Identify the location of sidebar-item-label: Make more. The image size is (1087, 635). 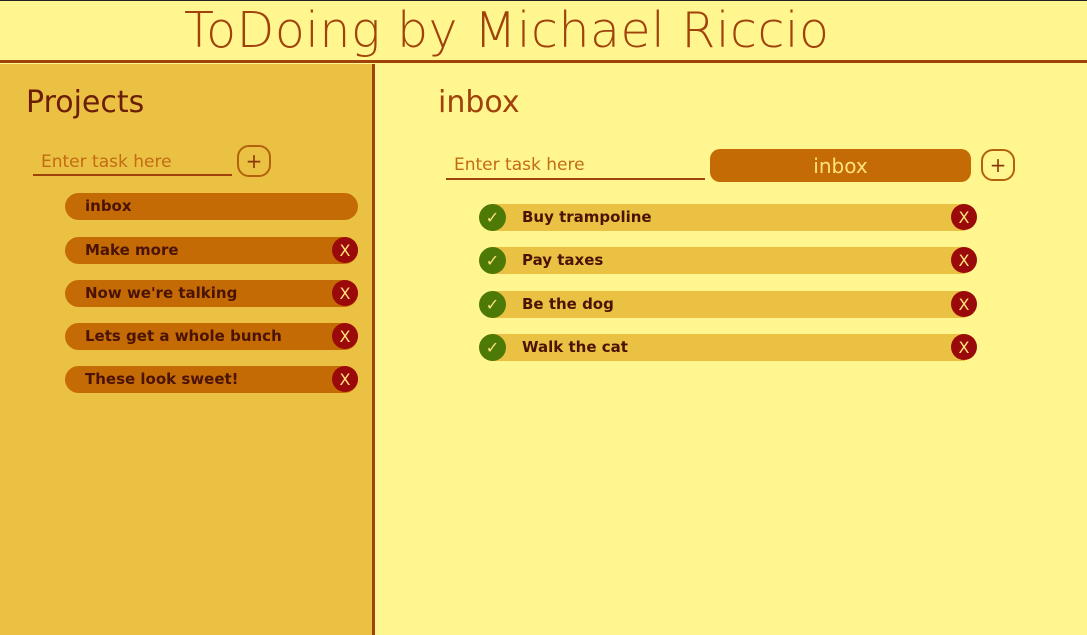
(132, 250).